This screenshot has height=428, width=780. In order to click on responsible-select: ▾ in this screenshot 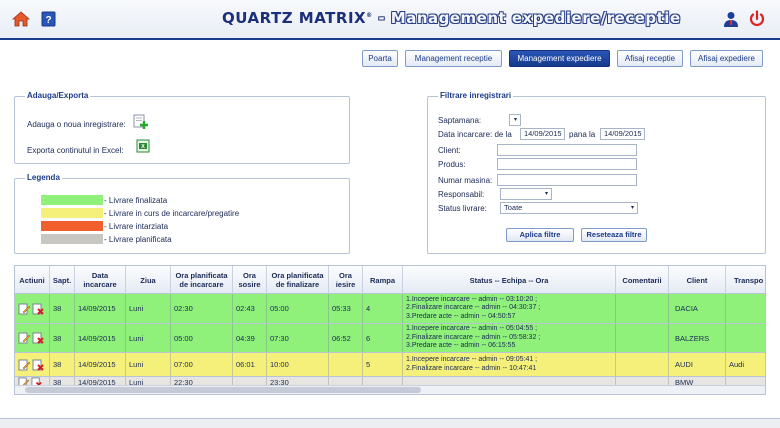, I will do `click(526, 194)`.